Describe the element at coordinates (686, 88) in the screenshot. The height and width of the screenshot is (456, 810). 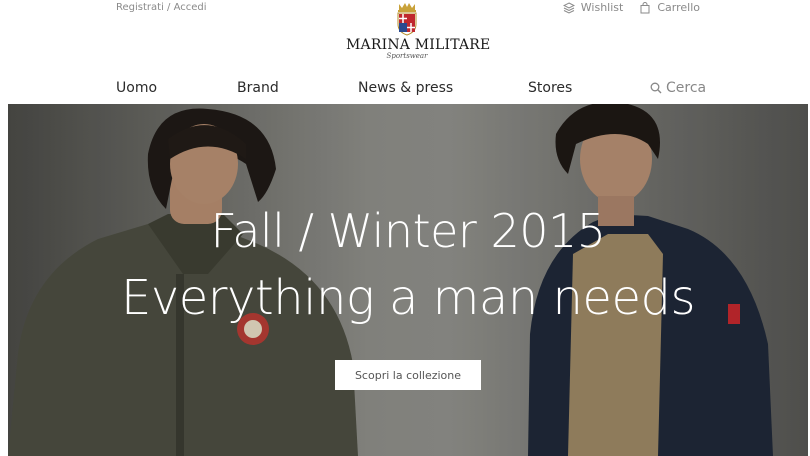
I see `search-label: Cerca` at that location.